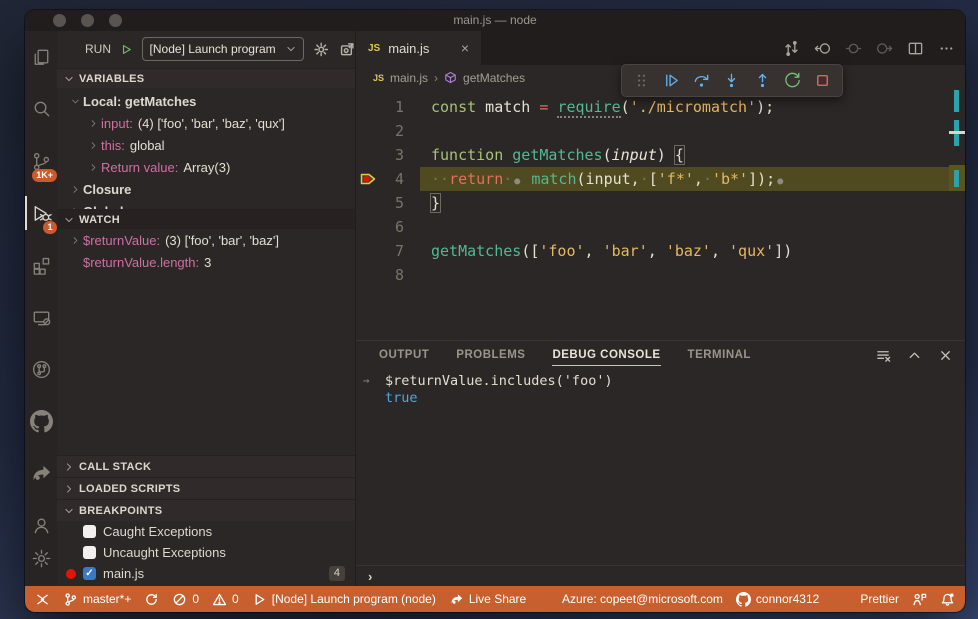  I want to click on activity-item-search, so click(41, 109).